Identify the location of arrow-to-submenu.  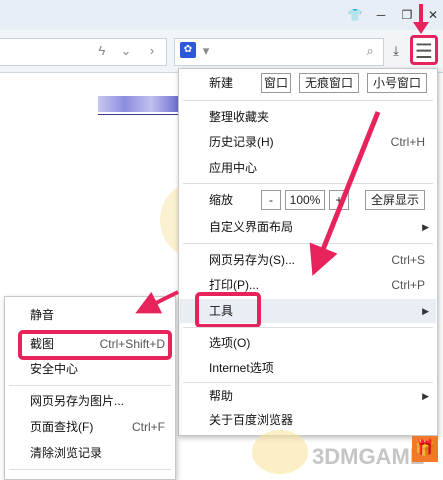
(157, 302).